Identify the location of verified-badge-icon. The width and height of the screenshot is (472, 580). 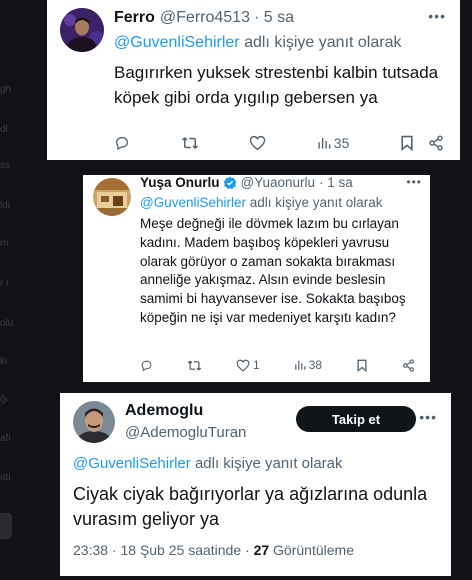
(229, 182).